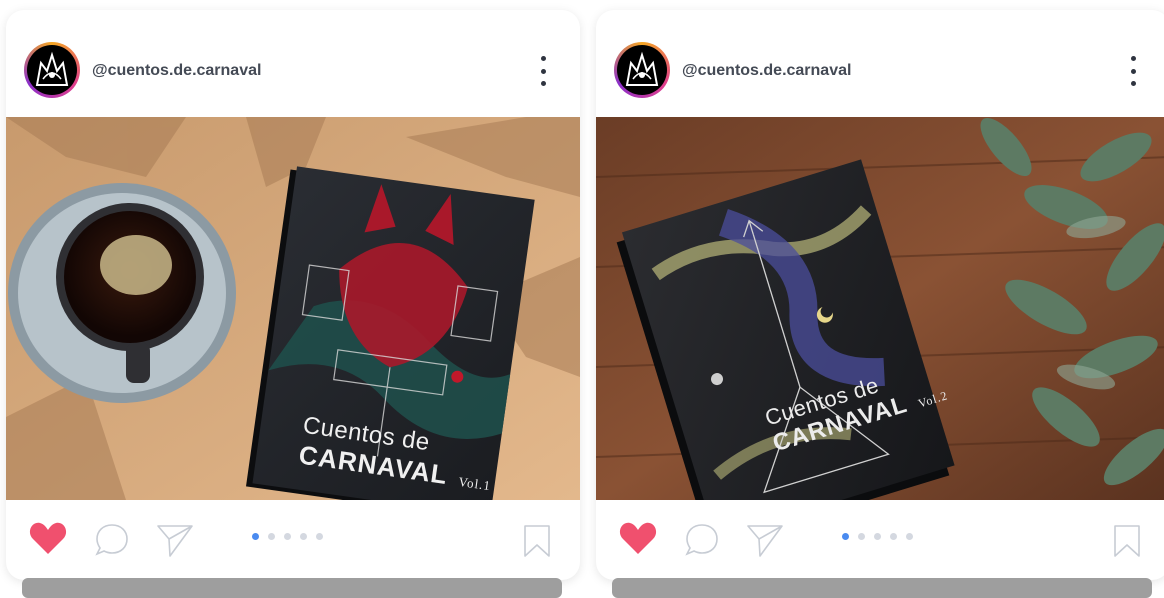 This screenshot has width=1164, height=598. What do you see at coordinates (474, 483) in the screenshot?
I see `book-volume: Vol.1` at bounding box center [474, 483].